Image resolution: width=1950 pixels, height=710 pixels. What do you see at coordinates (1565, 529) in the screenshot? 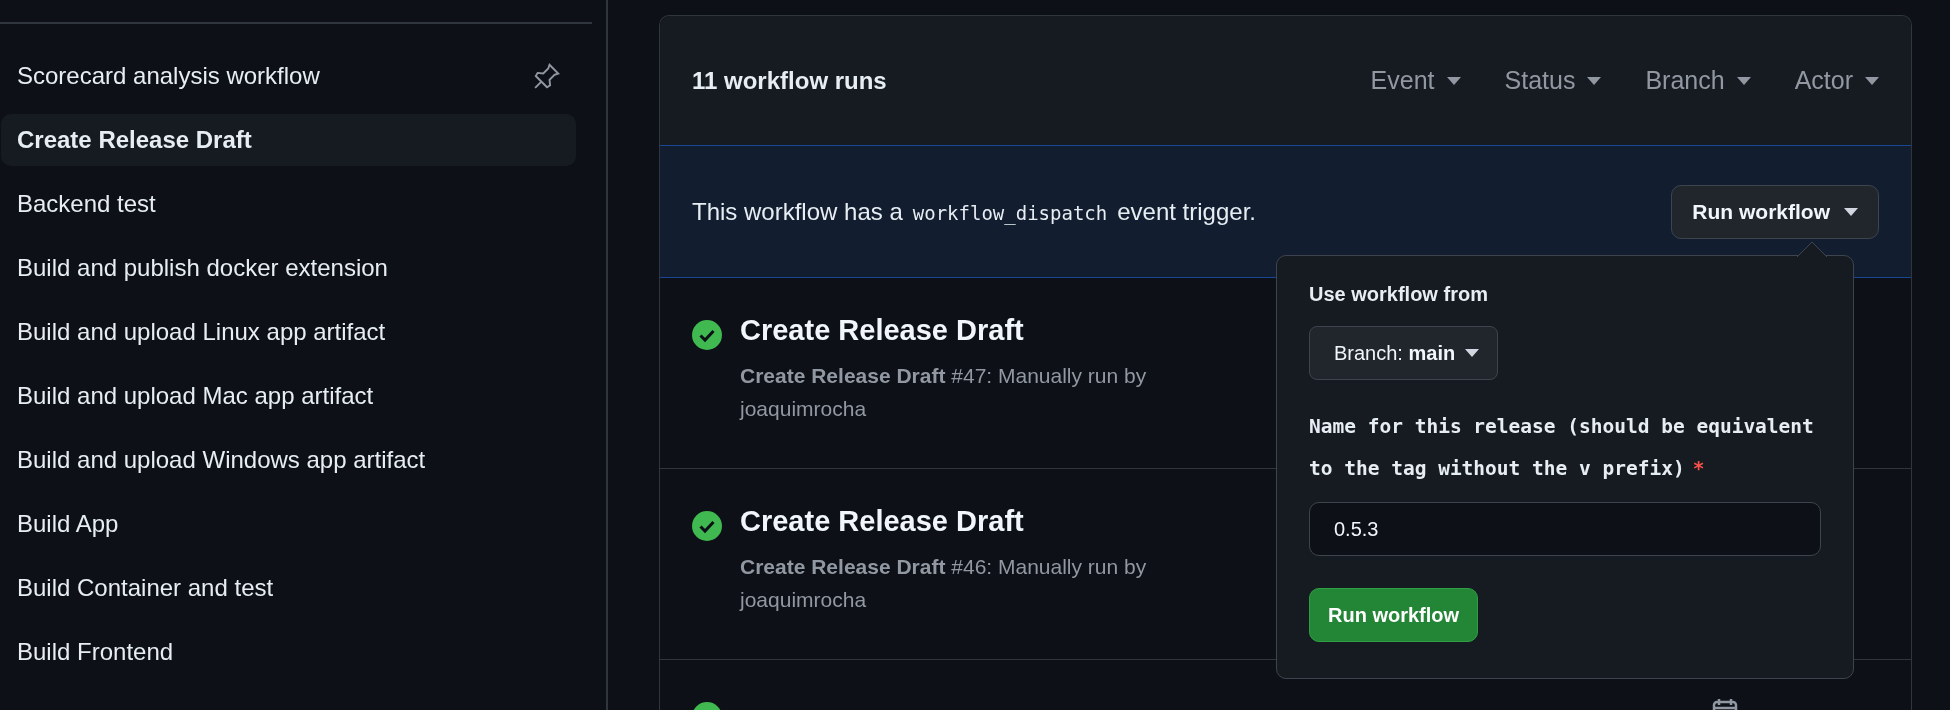
I see `input-field: 0.5.3` at bounding box center [1565, 529].